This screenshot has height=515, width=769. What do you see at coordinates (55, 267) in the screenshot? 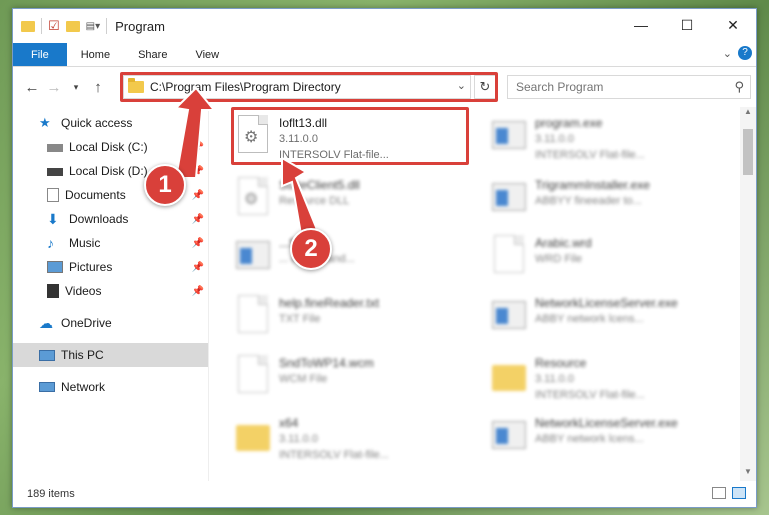
I see `pictures-icon` at bounding box center [55, 267].